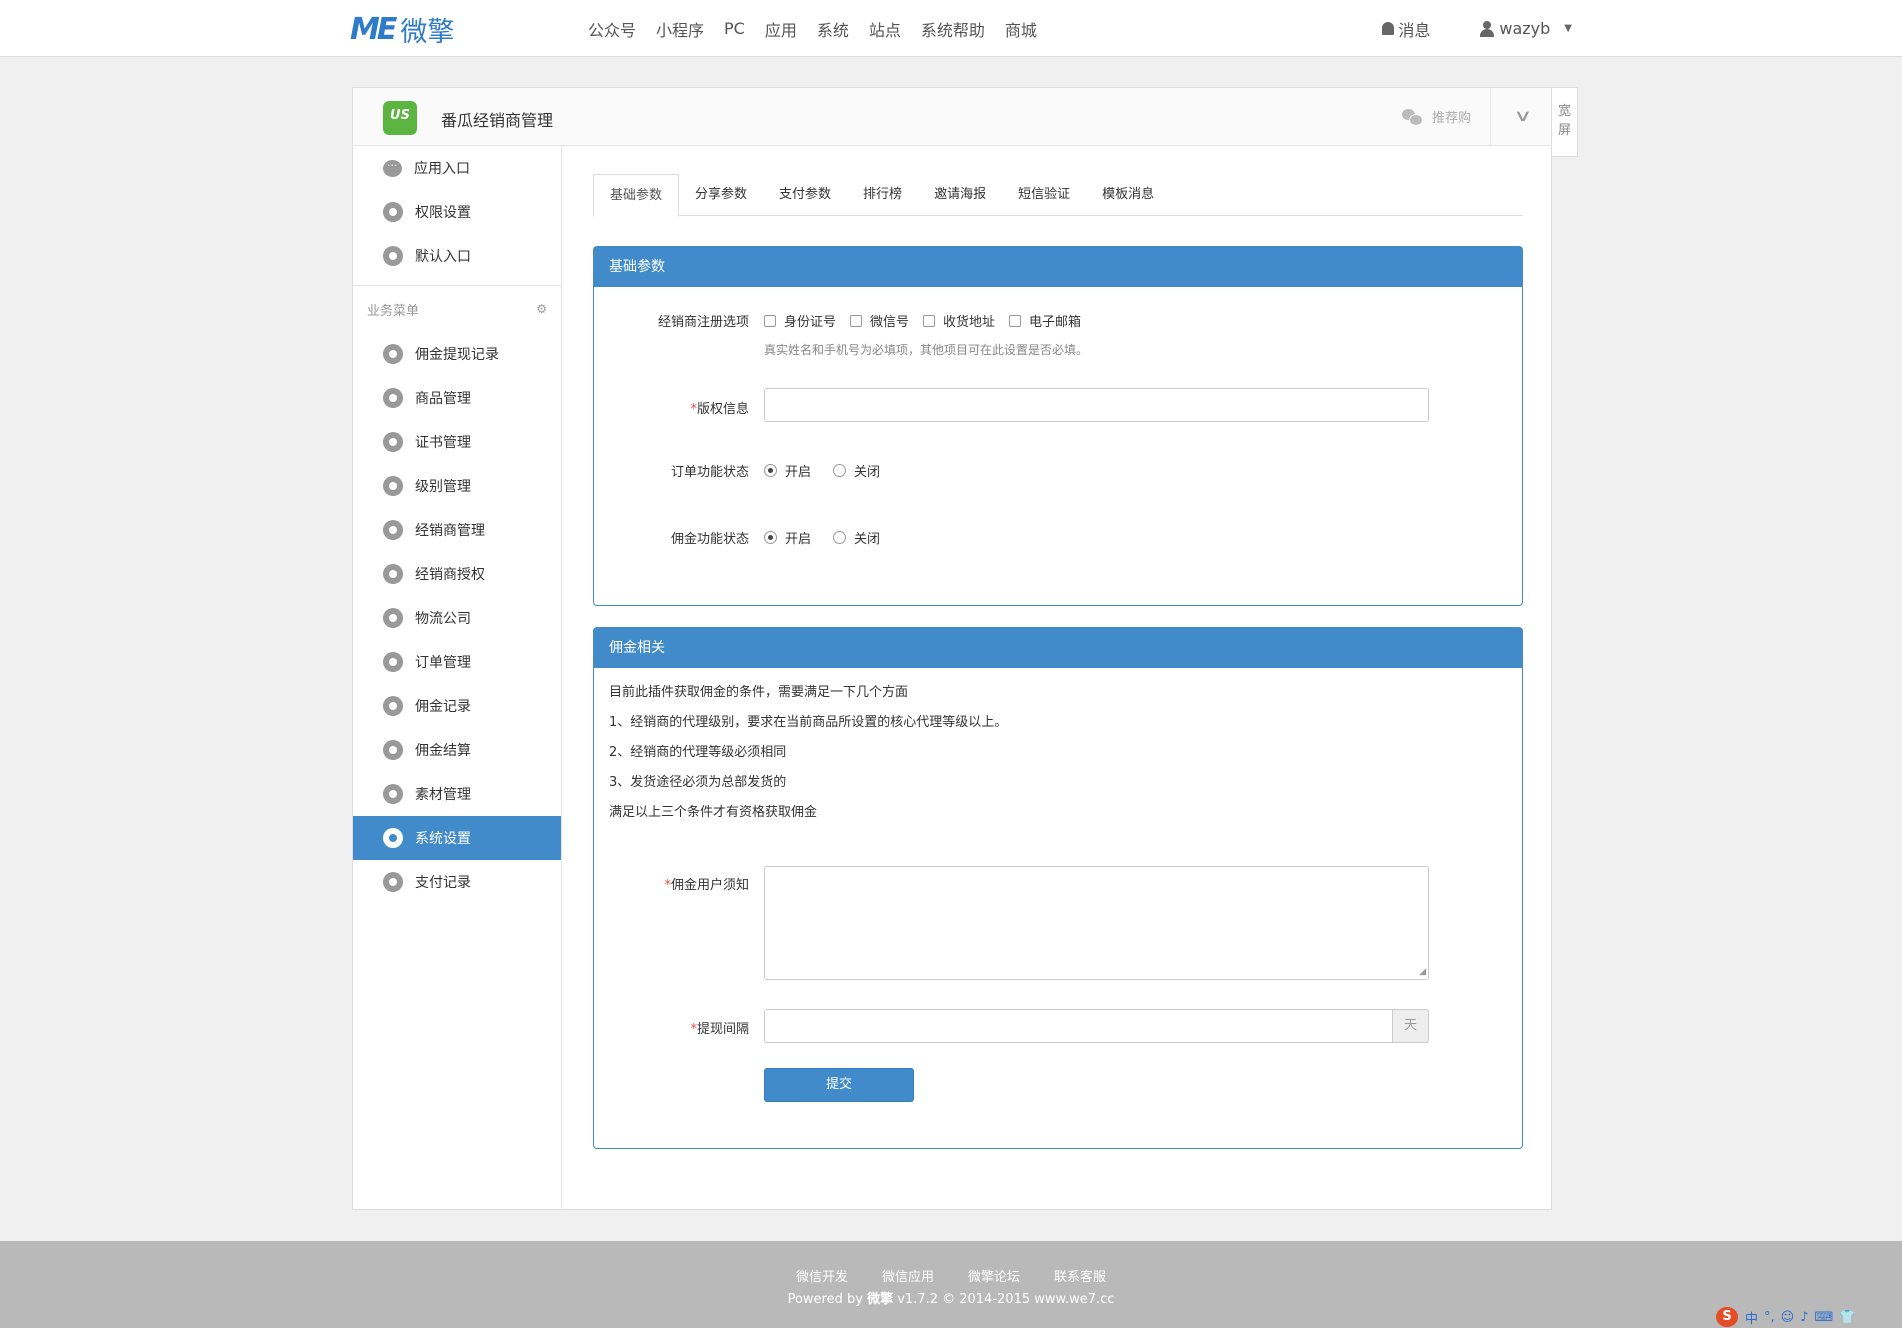 The width and height of the screenshot is (1902, 1328). Describe the element at coordinates (1824, 1317) in the screenshot. I see `ime-keyboard-icon: ⌨` at that location.